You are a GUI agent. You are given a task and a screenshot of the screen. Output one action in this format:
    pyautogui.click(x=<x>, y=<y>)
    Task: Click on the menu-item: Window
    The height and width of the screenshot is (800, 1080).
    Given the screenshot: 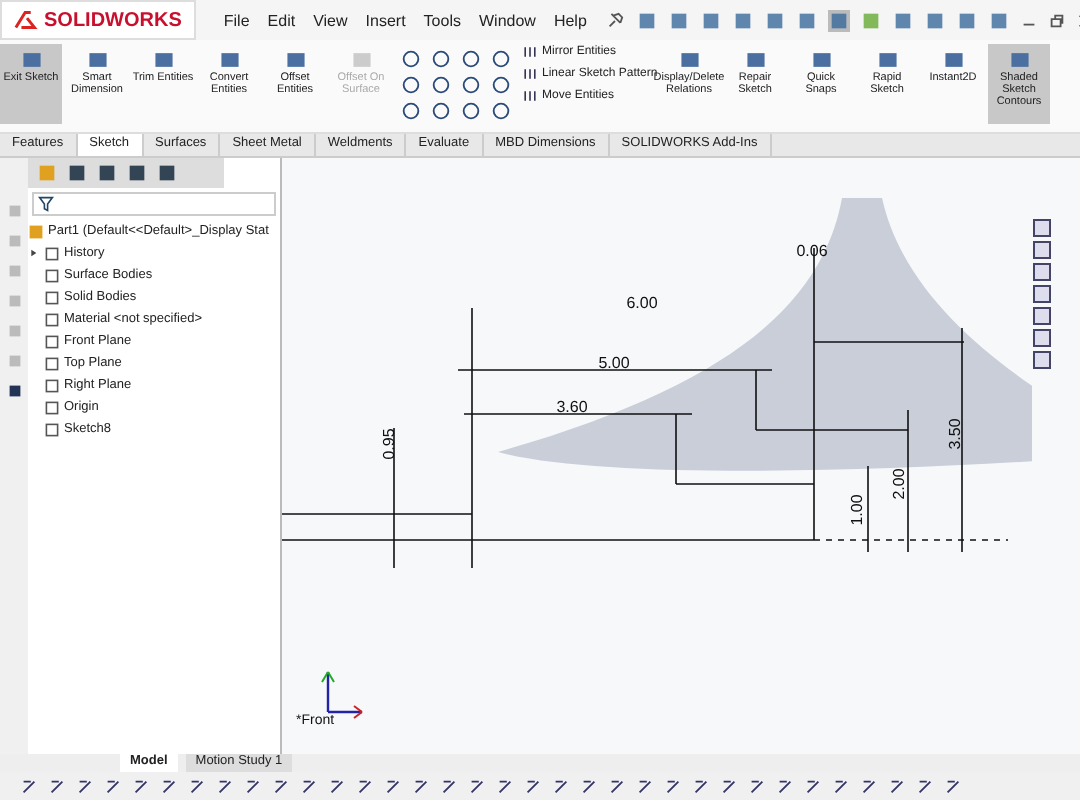 What is the action you would take?
    pyautogui.click(x=507, y=20)
    